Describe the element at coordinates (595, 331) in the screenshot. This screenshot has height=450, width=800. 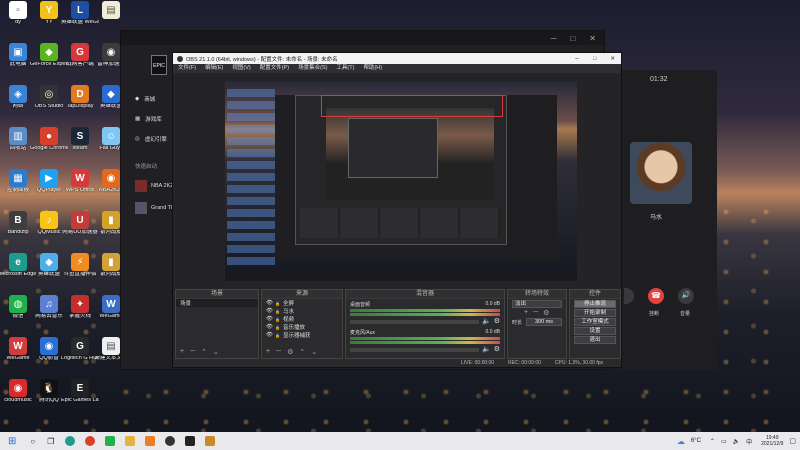
I see `control-button: 设置` at that location.